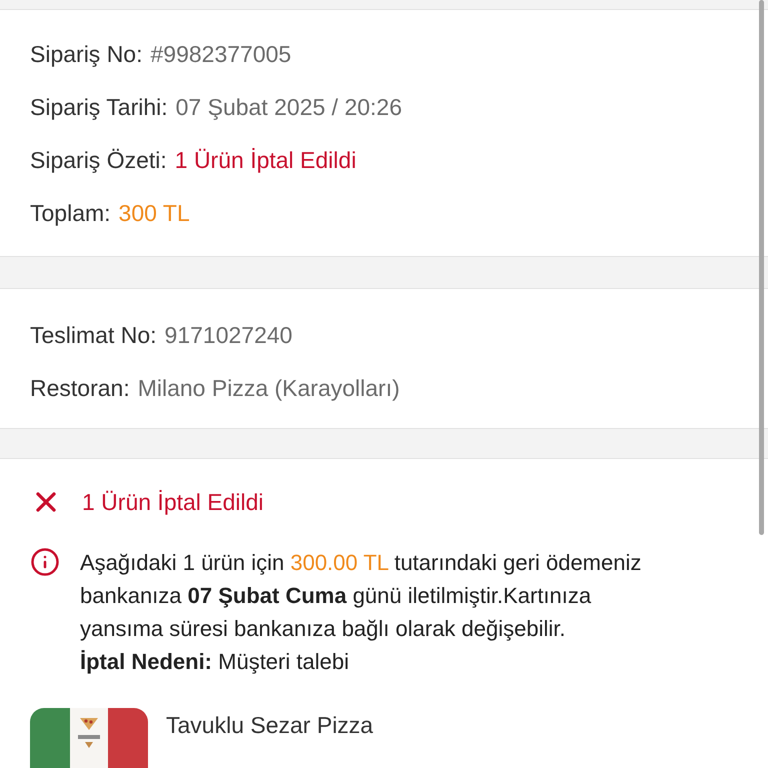 Image resolution: width=768 pixels, height=768 pixels. I want to click on field-value: 9171027240, so click(228, 335).